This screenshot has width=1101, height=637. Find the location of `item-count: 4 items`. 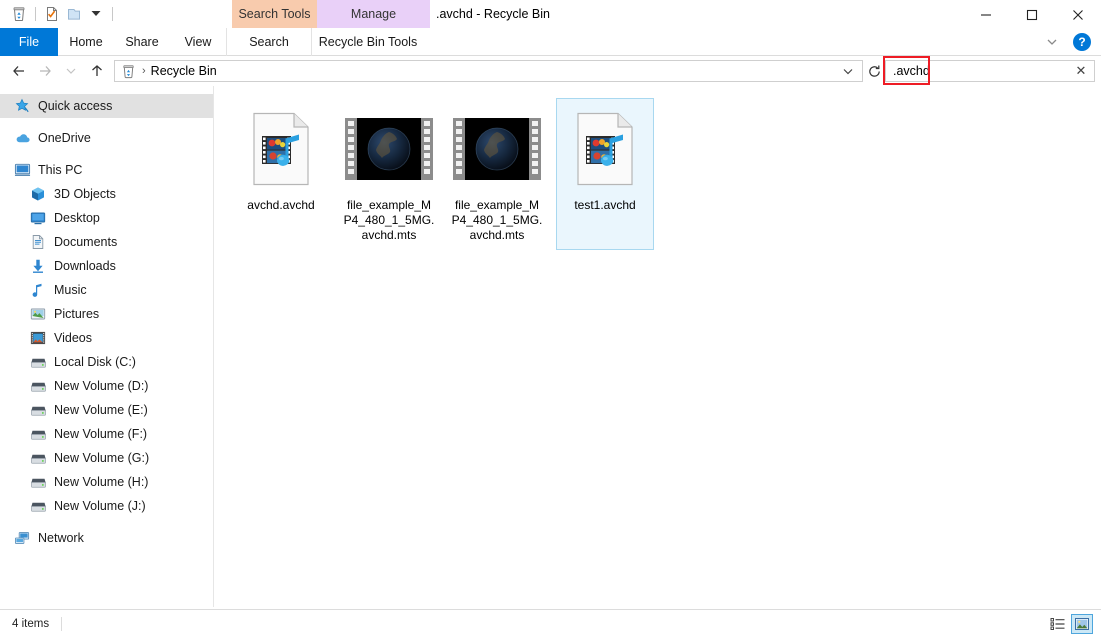

item-count: 4 items is located at coordinates (31, 623).